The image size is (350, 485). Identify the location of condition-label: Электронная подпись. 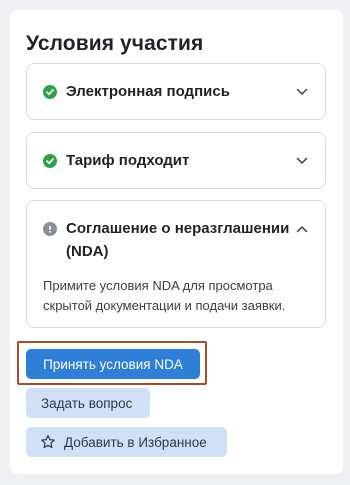
(148, 91).